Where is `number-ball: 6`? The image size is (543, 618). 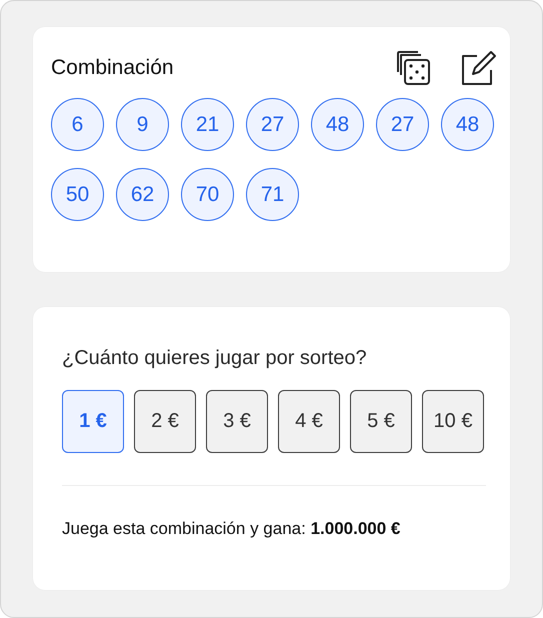
number-ball: 6 is located at coordinates (77, 124).